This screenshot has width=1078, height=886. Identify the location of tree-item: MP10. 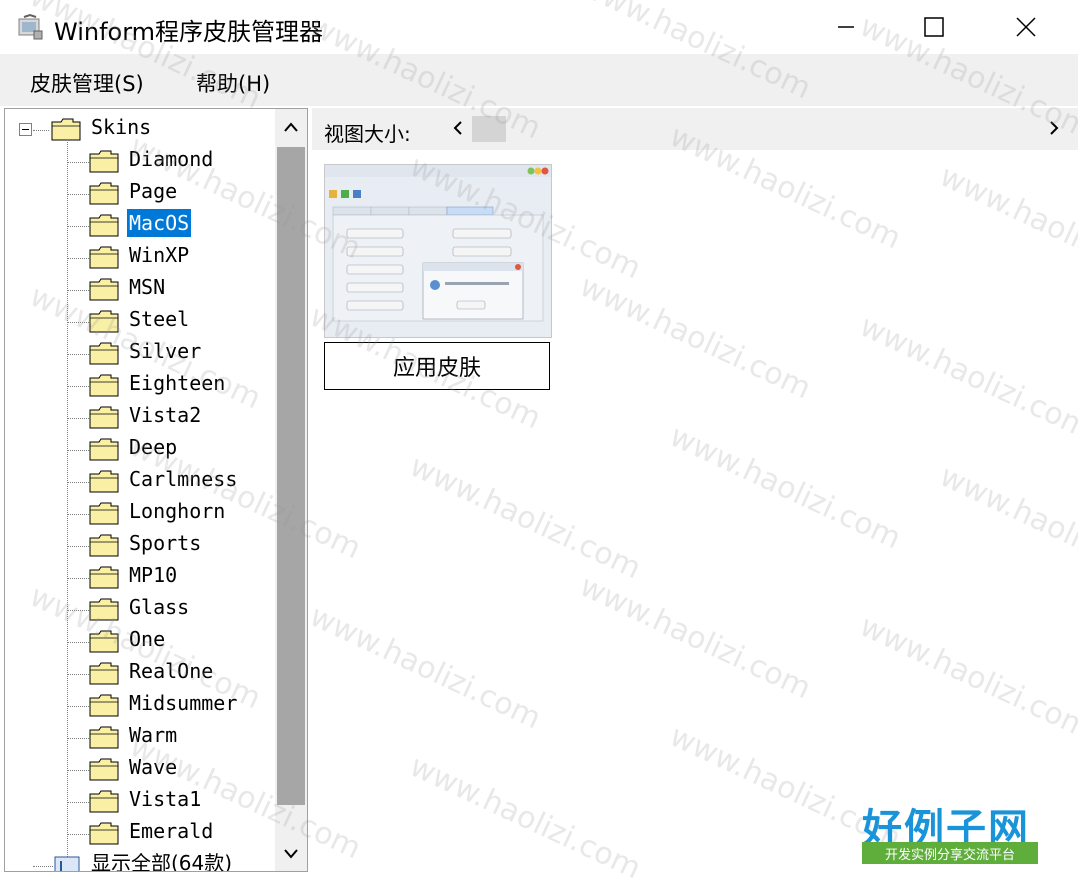
(140, 576).